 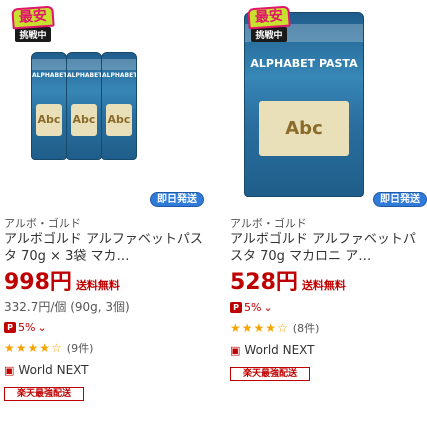 I want to click on price: 998円, so click(x=38, y=282).